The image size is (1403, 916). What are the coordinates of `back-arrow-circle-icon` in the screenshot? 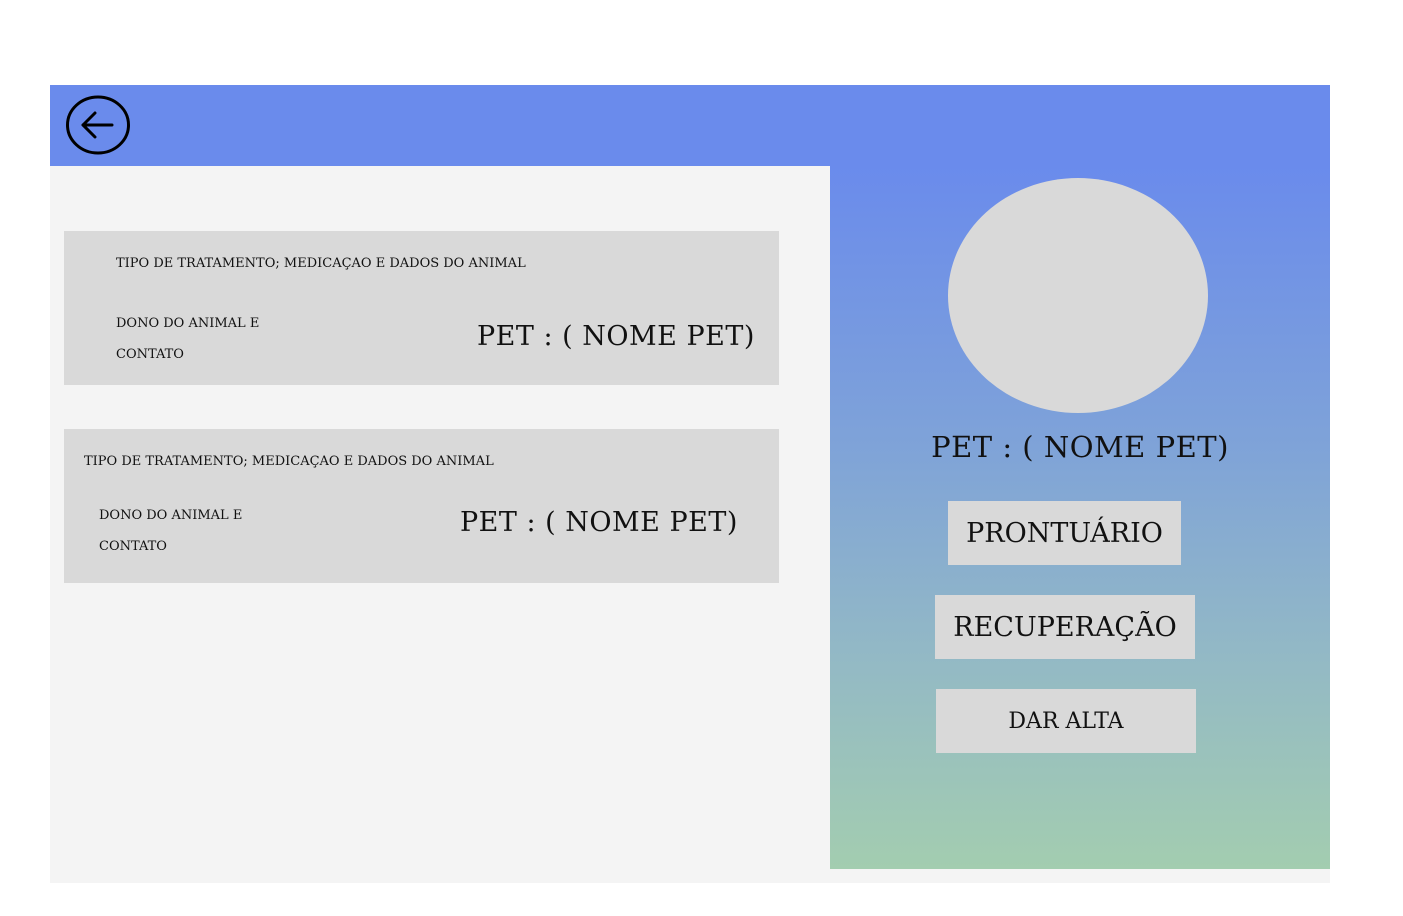 It's located at (98, 125).